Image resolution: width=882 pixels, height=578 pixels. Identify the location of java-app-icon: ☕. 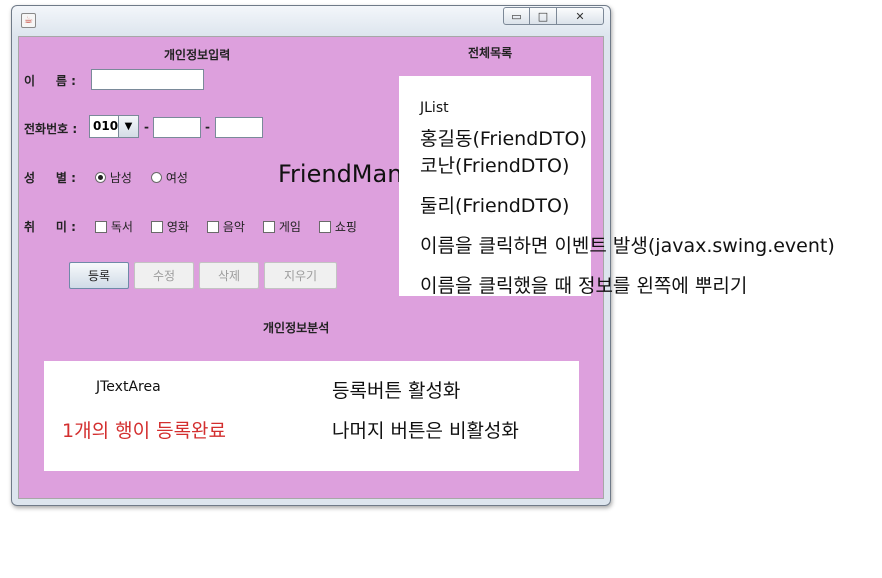
(28, 20).